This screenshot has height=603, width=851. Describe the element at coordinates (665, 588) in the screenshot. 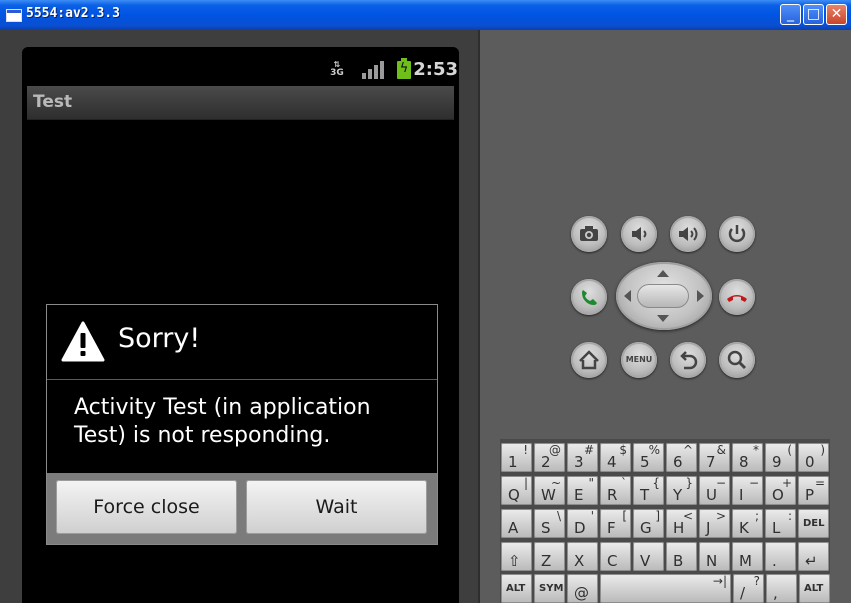

I see `key-space-4-3: →|` at that location.